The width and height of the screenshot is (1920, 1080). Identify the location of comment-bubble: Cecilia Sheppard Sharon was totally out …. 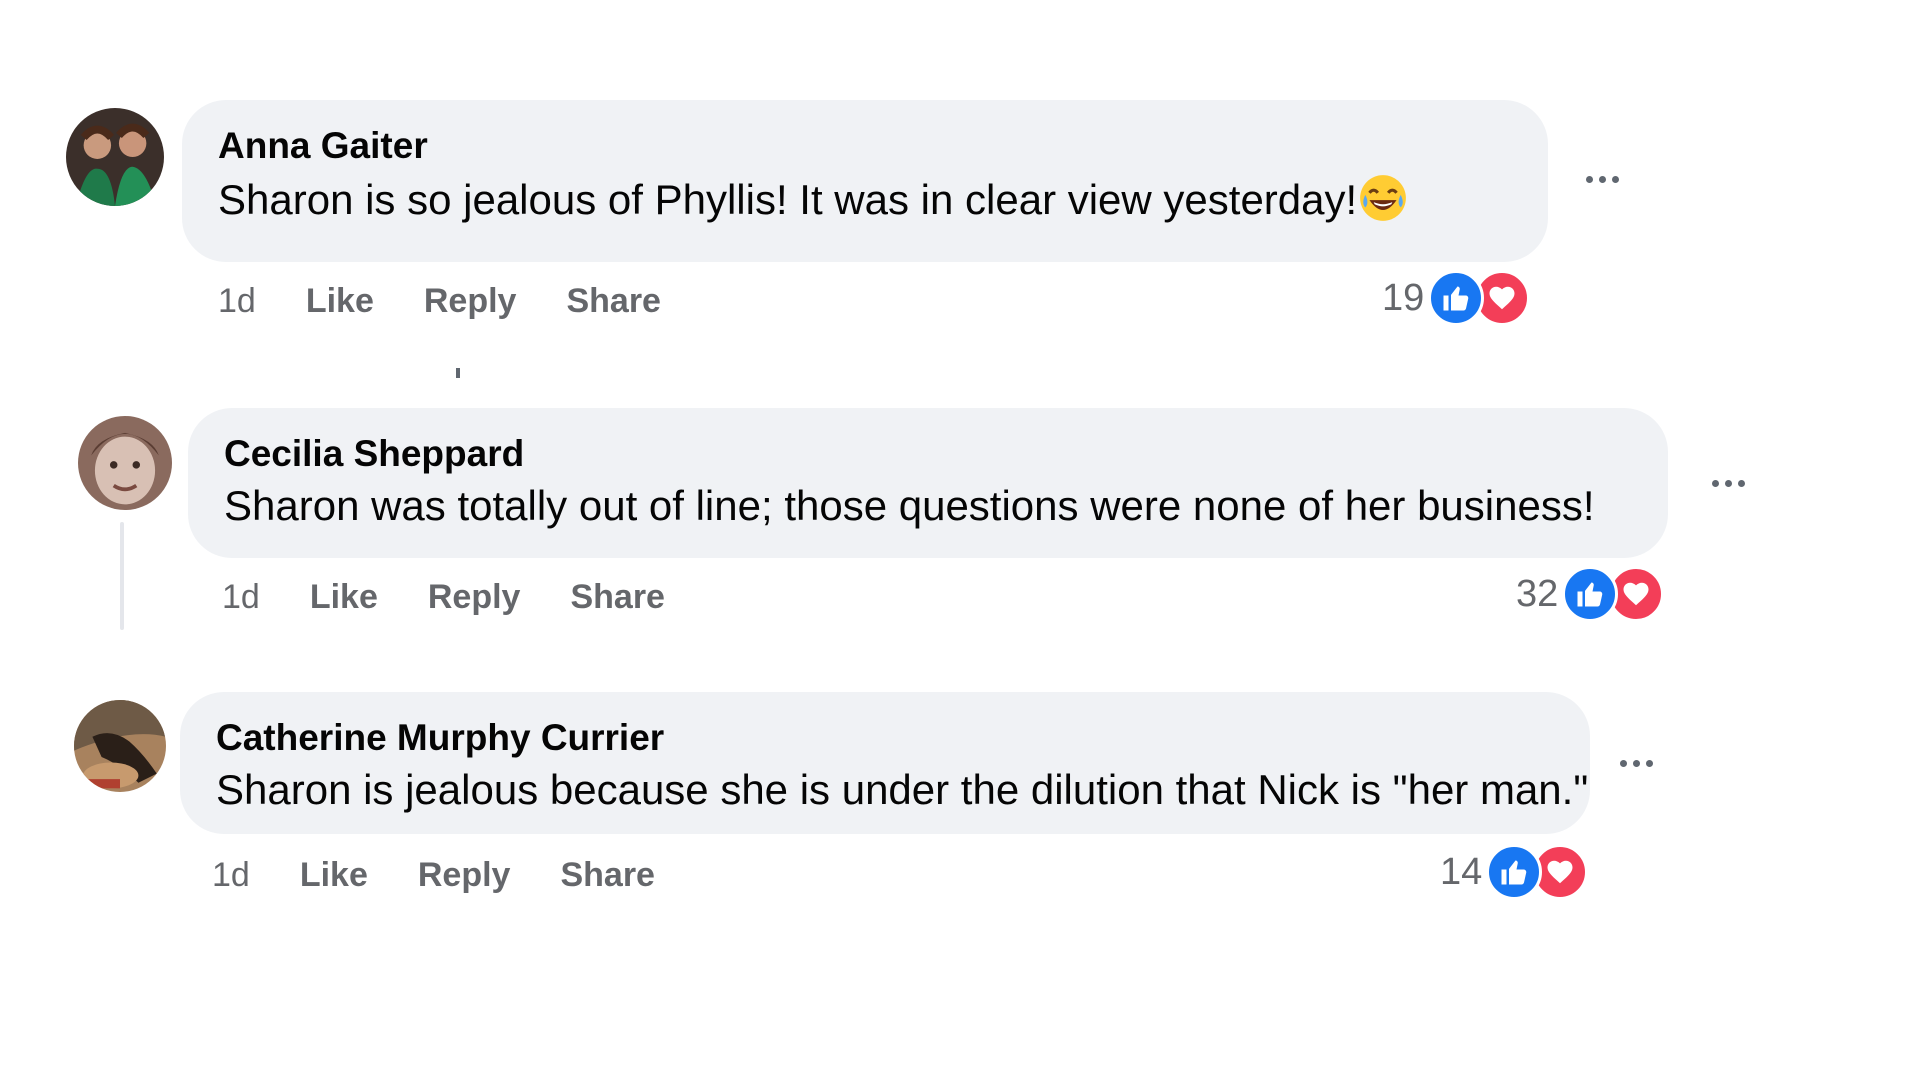
(928, 483).